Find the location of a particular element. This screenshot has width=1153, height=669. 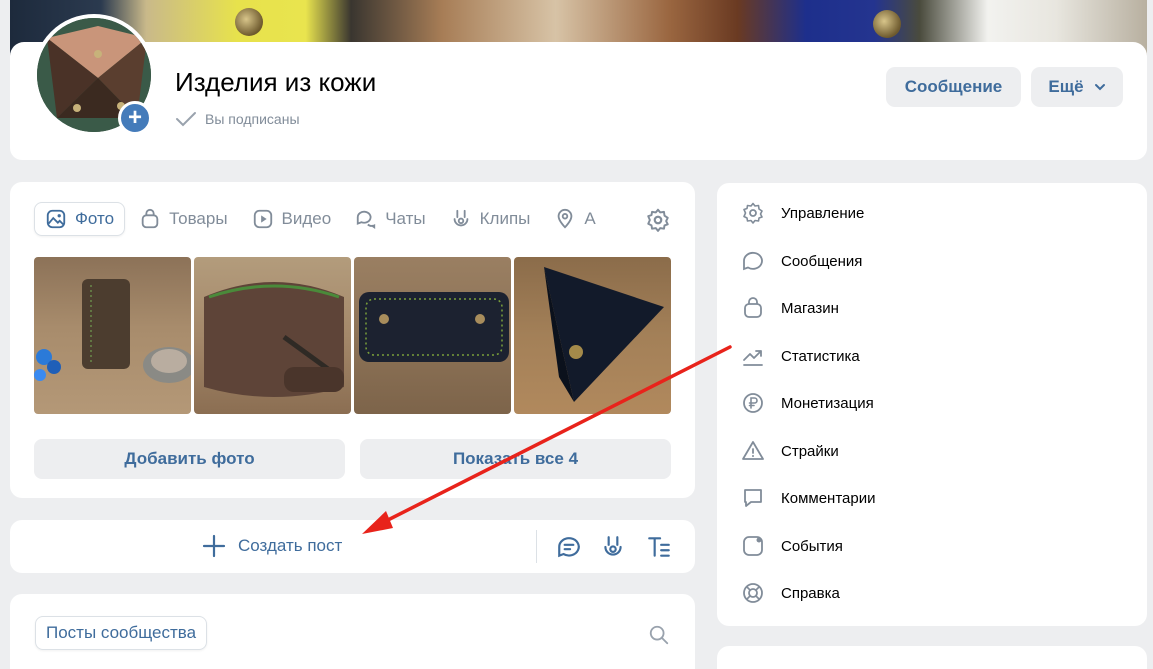

warning-icon is located at coordinates (753, 450).